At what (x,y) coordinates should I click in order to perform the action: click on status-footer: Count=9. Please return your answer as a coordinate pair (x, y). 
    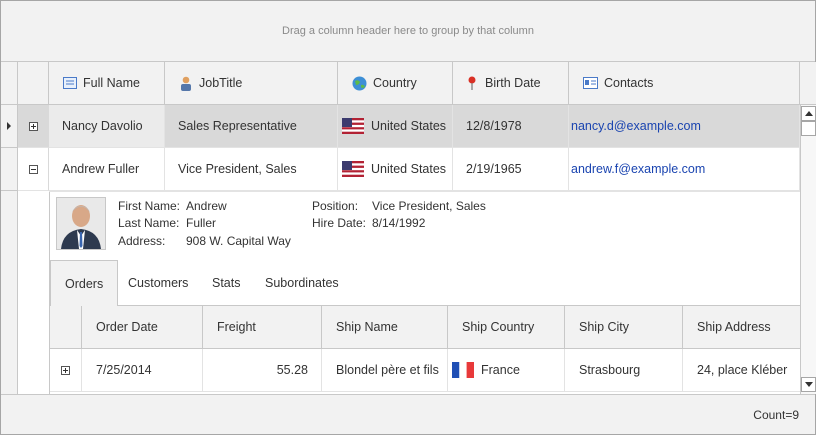
    Looking at the image, I should click on (408, 414).